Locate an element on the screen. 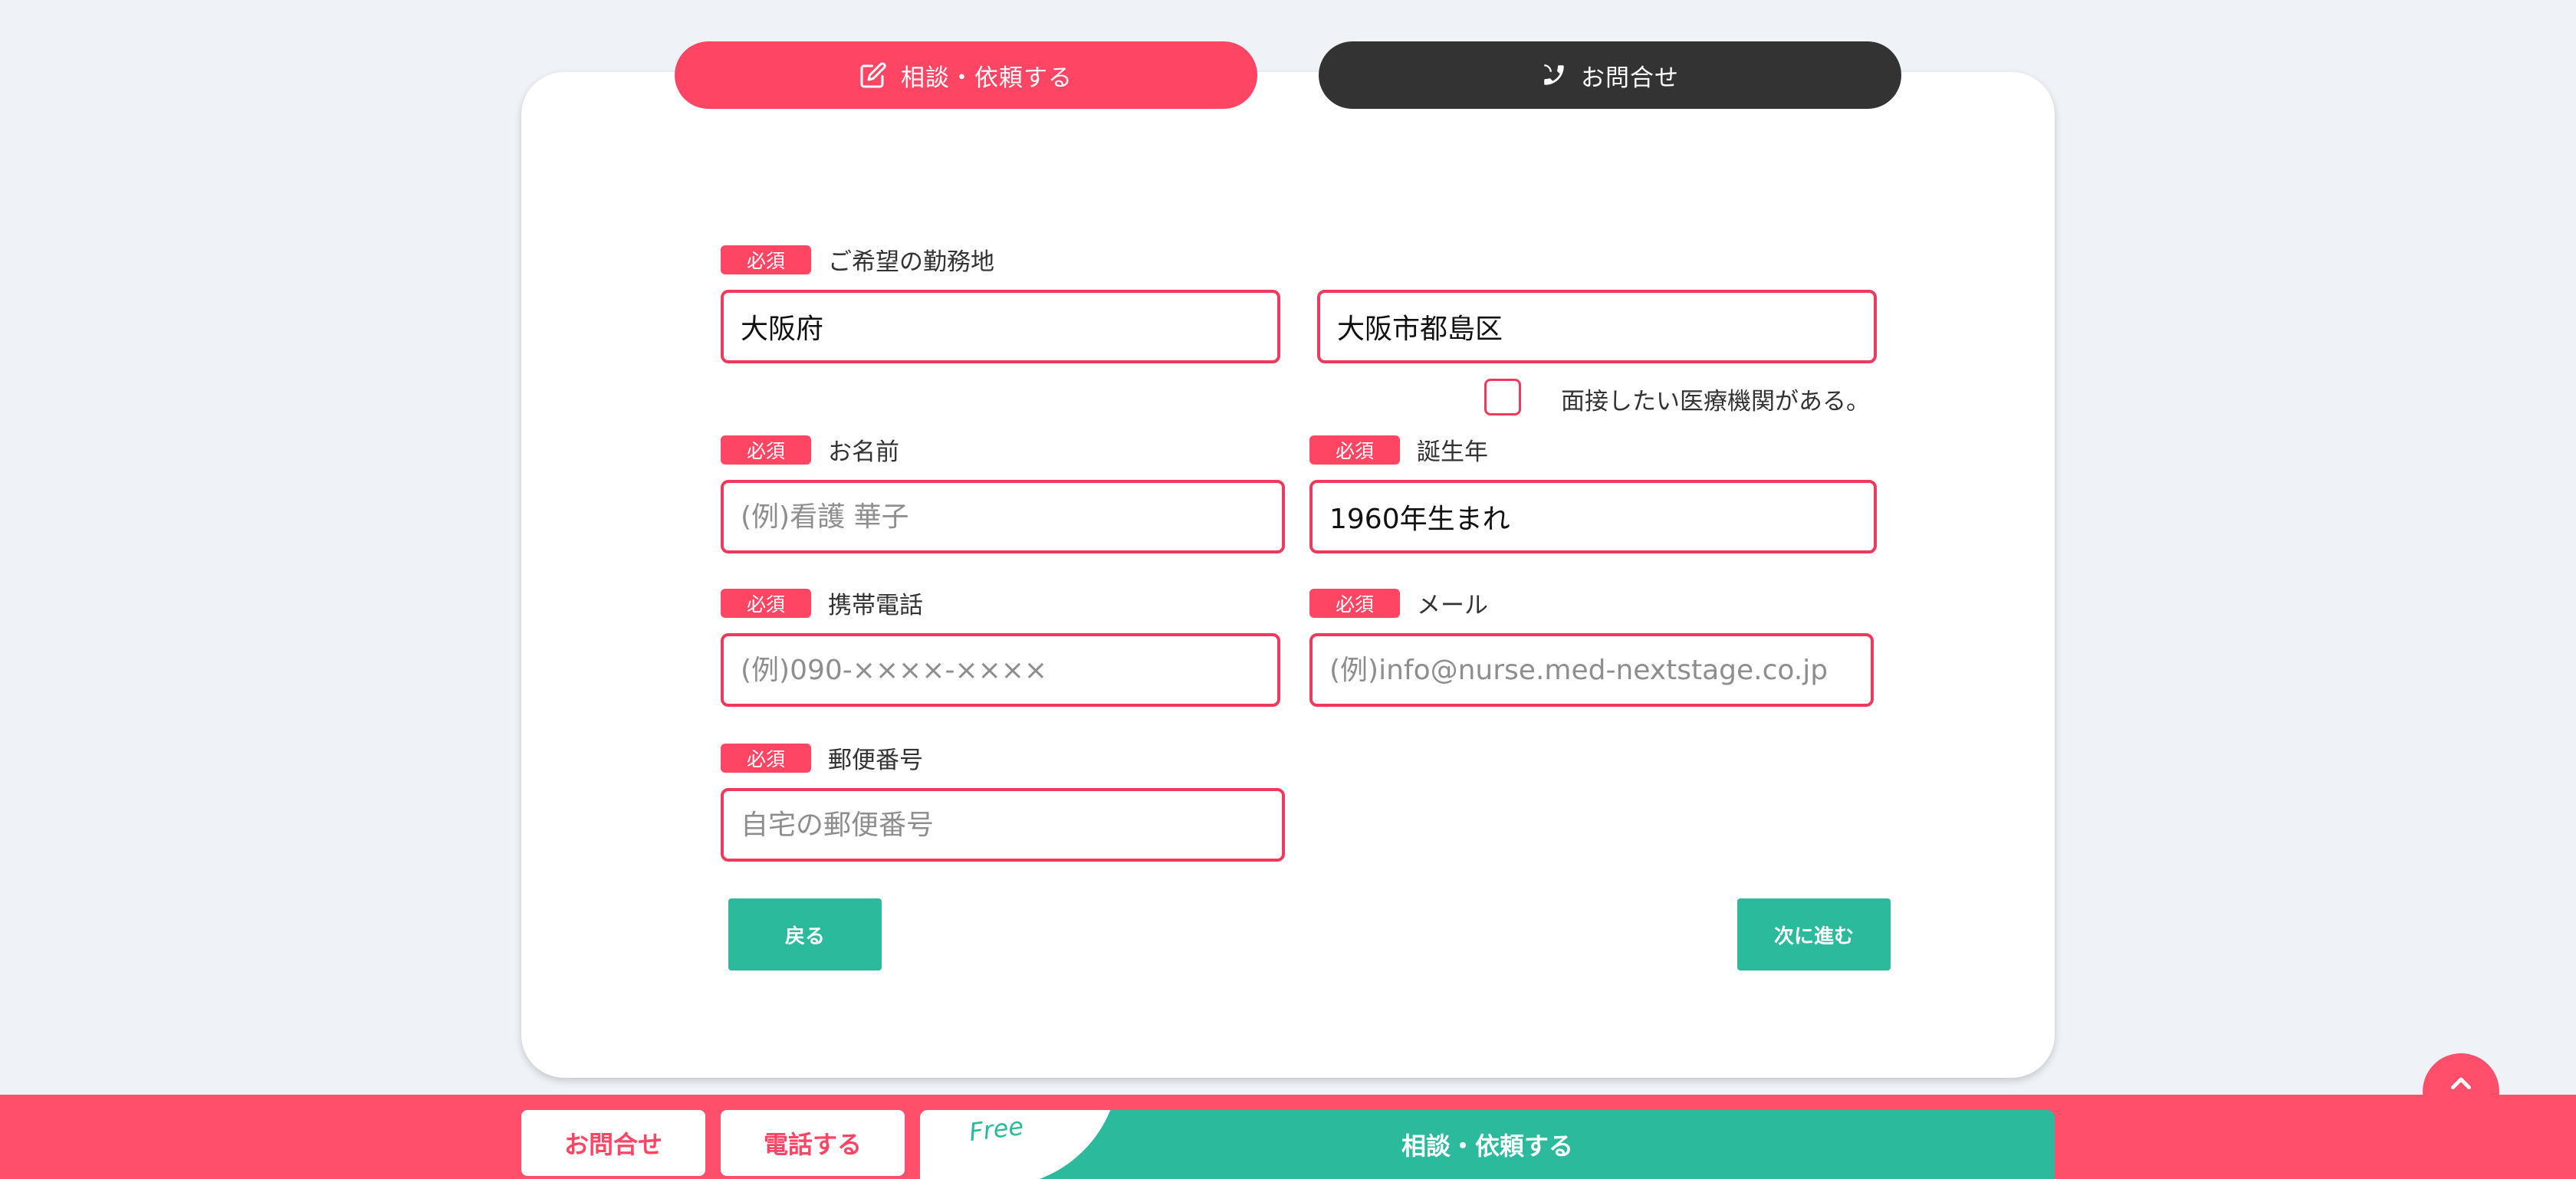 The image size is (2576, 1179). edit-icon is located at coordinates (873, 75).